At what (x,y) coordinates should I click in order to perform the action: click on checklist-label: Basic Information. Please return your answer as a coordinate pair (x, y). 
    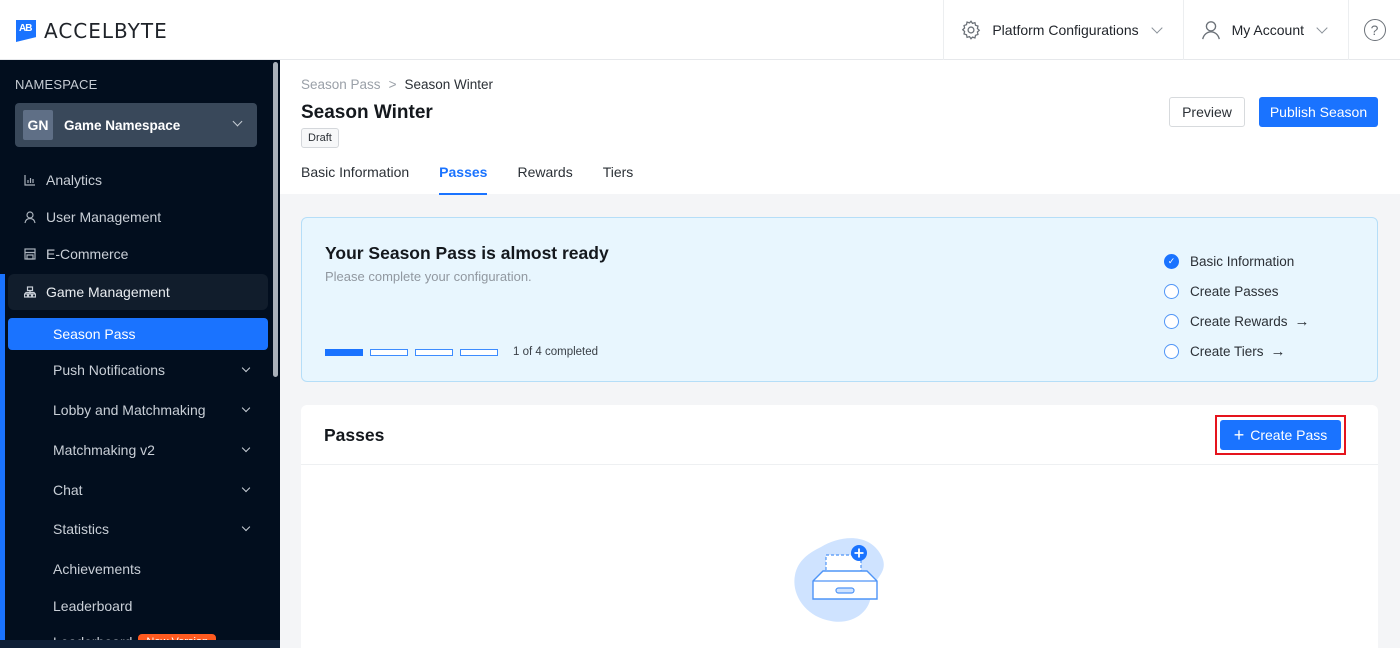
    Looking at the image, I should click on (1242, 261).